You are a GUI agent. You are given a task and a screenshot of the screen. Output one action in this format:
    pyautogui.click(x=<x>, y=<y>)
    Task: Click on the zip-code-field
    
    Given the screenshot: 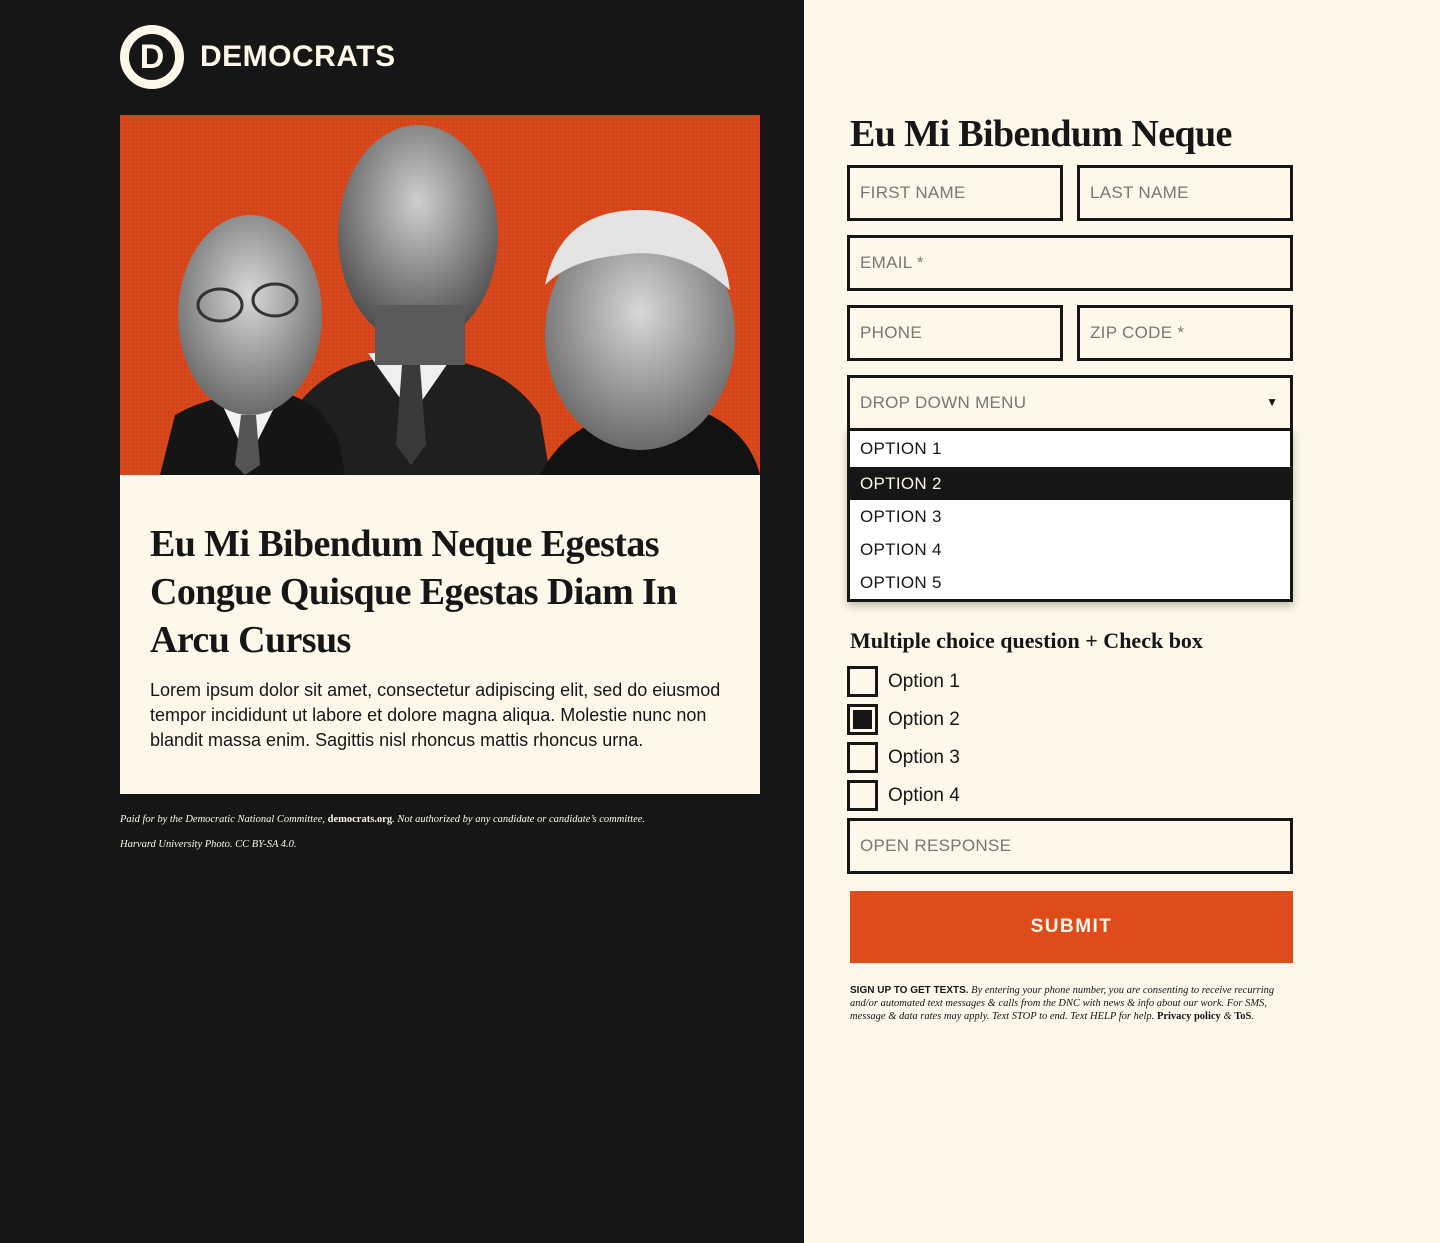 What is the action you would take?
    pyautogui.click(x=1185, y=333)
    